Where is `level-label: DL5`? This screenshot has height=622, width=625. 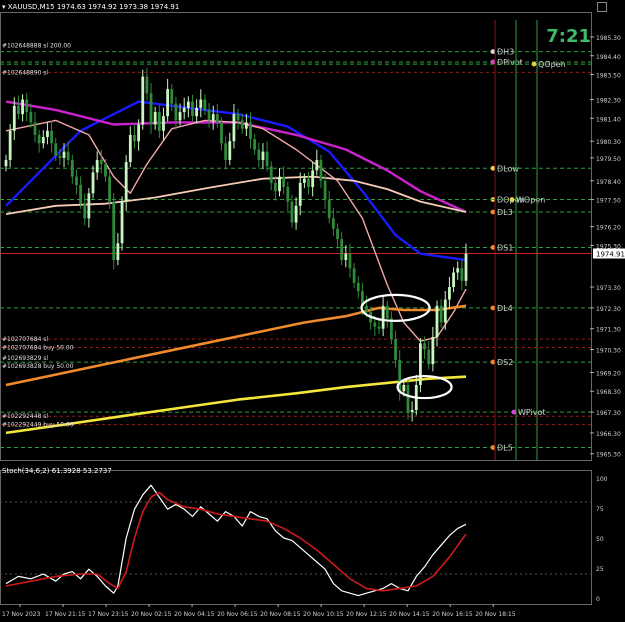 level-label: DL5 is located at coordinates (505, 447).